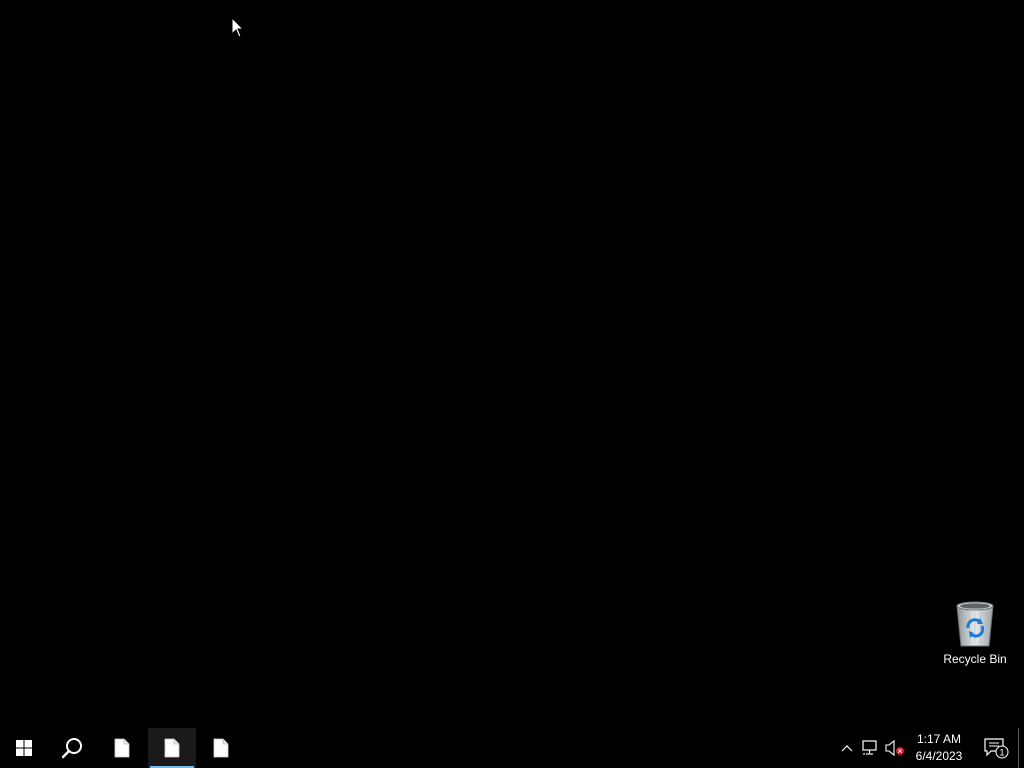  I want to click on clock: 1:17 AM 6/4/2023, so click(939, 748).